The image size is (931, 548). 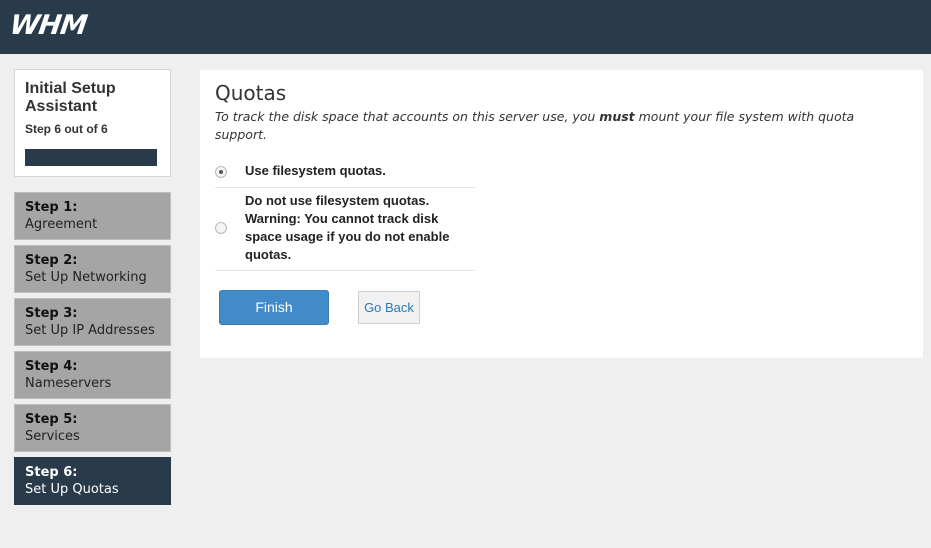 I want to click on setup-assistant-box: Initial Setup Assistant Step 6 out of 6, so click(x=92, y=123).